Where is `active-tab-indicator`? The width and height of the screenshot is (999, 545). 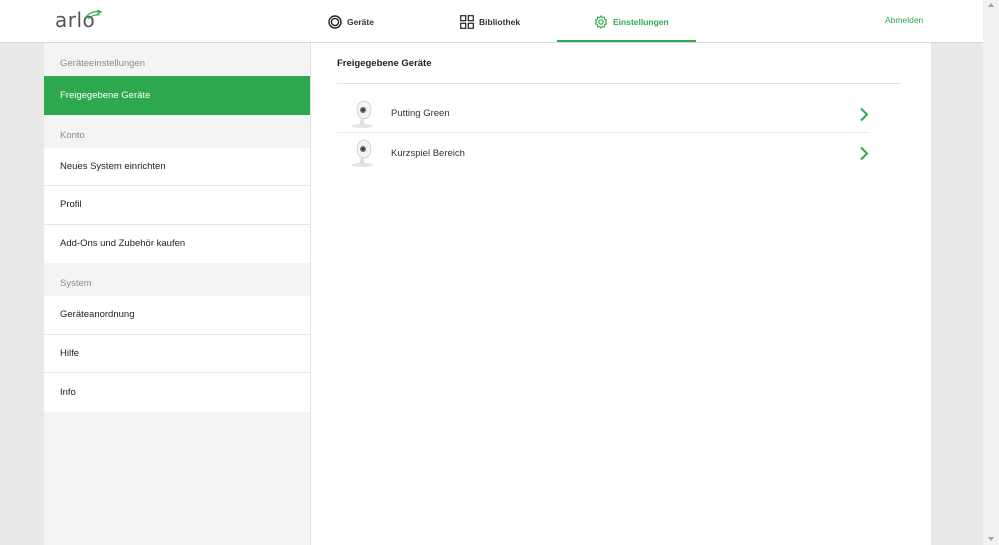
active-tab-indicator is located at coordinates (626, 41).